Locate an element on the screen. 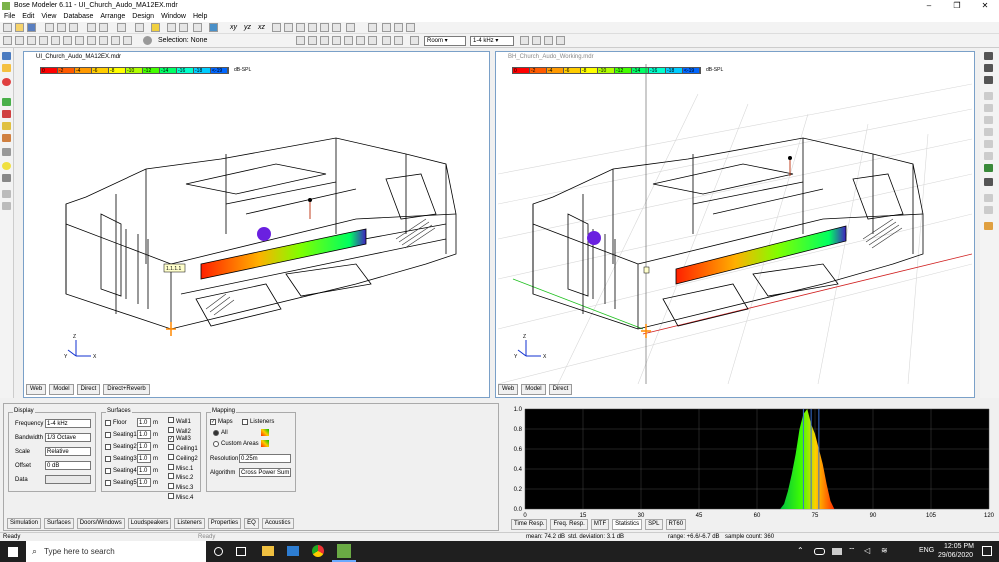  grid-icon is located at coordinates (183, 27).